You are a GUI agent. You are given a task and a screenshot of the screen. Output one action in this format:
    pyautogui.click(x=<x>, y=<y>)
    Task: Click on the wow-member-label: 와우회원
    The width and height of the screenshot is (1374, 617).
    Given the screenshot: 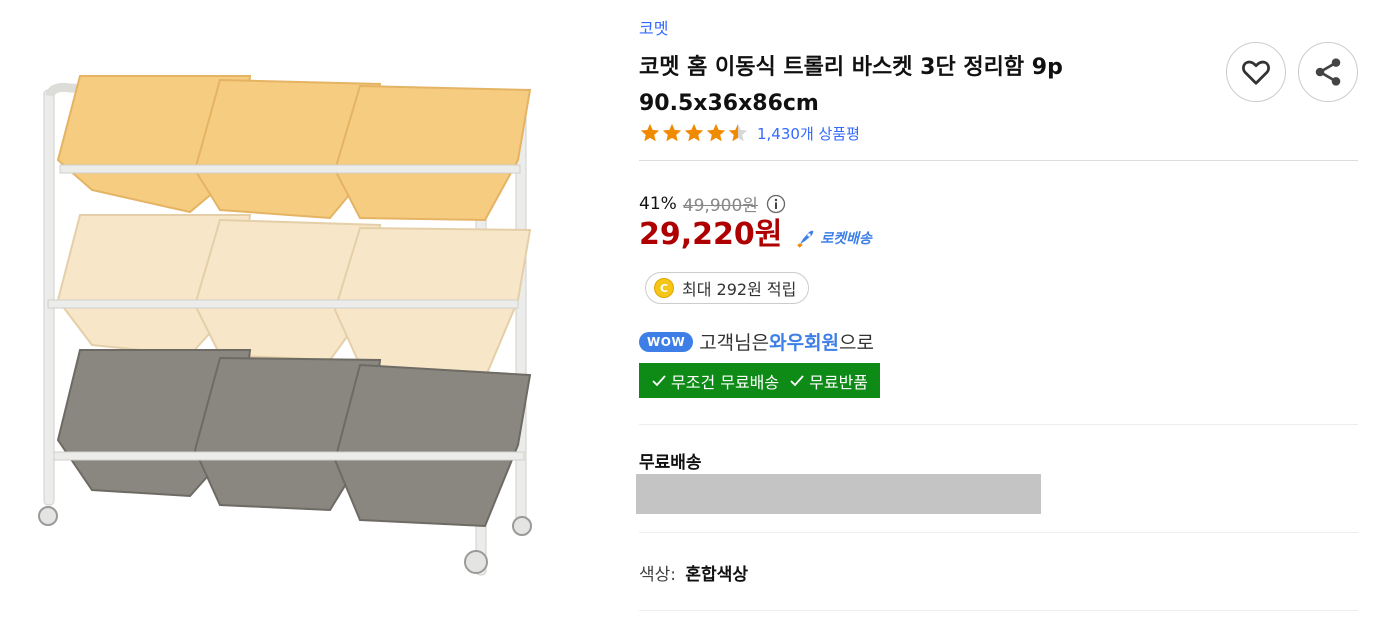 What is the action you would take?
    pyautogui.click(x=804, y=343)
    